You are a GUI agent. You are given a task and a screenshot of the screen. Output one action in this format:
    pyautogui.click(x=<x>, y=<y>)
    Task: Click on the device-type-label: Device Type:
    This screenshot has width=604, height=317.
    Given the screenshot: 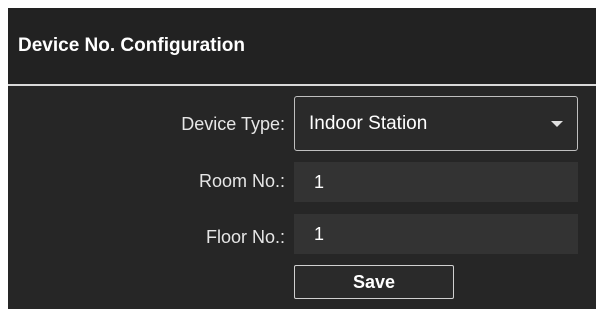 What is the action you would take?
    pyautogui.click(x=233, y=124)
    